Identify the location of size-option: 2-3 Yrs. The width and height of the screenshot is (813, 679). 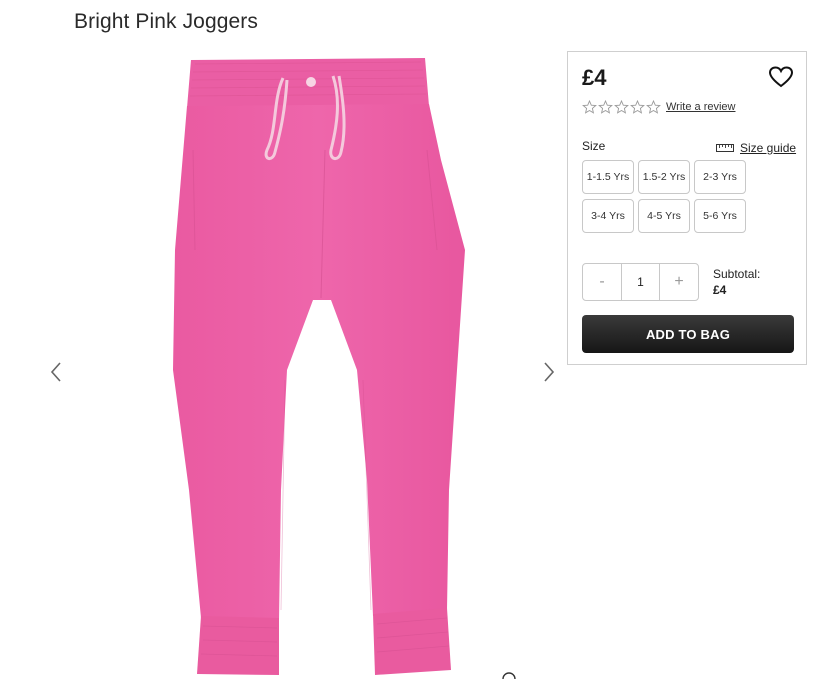
(720, 177).